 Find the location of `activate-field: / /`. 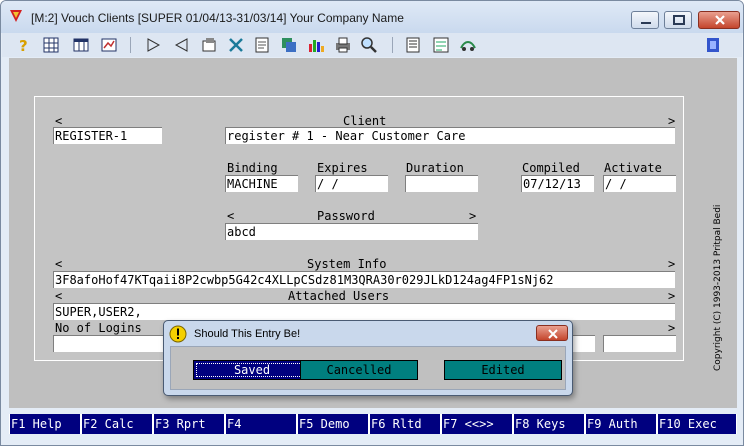

activate-field: / / is located at coordinates (639, 183).